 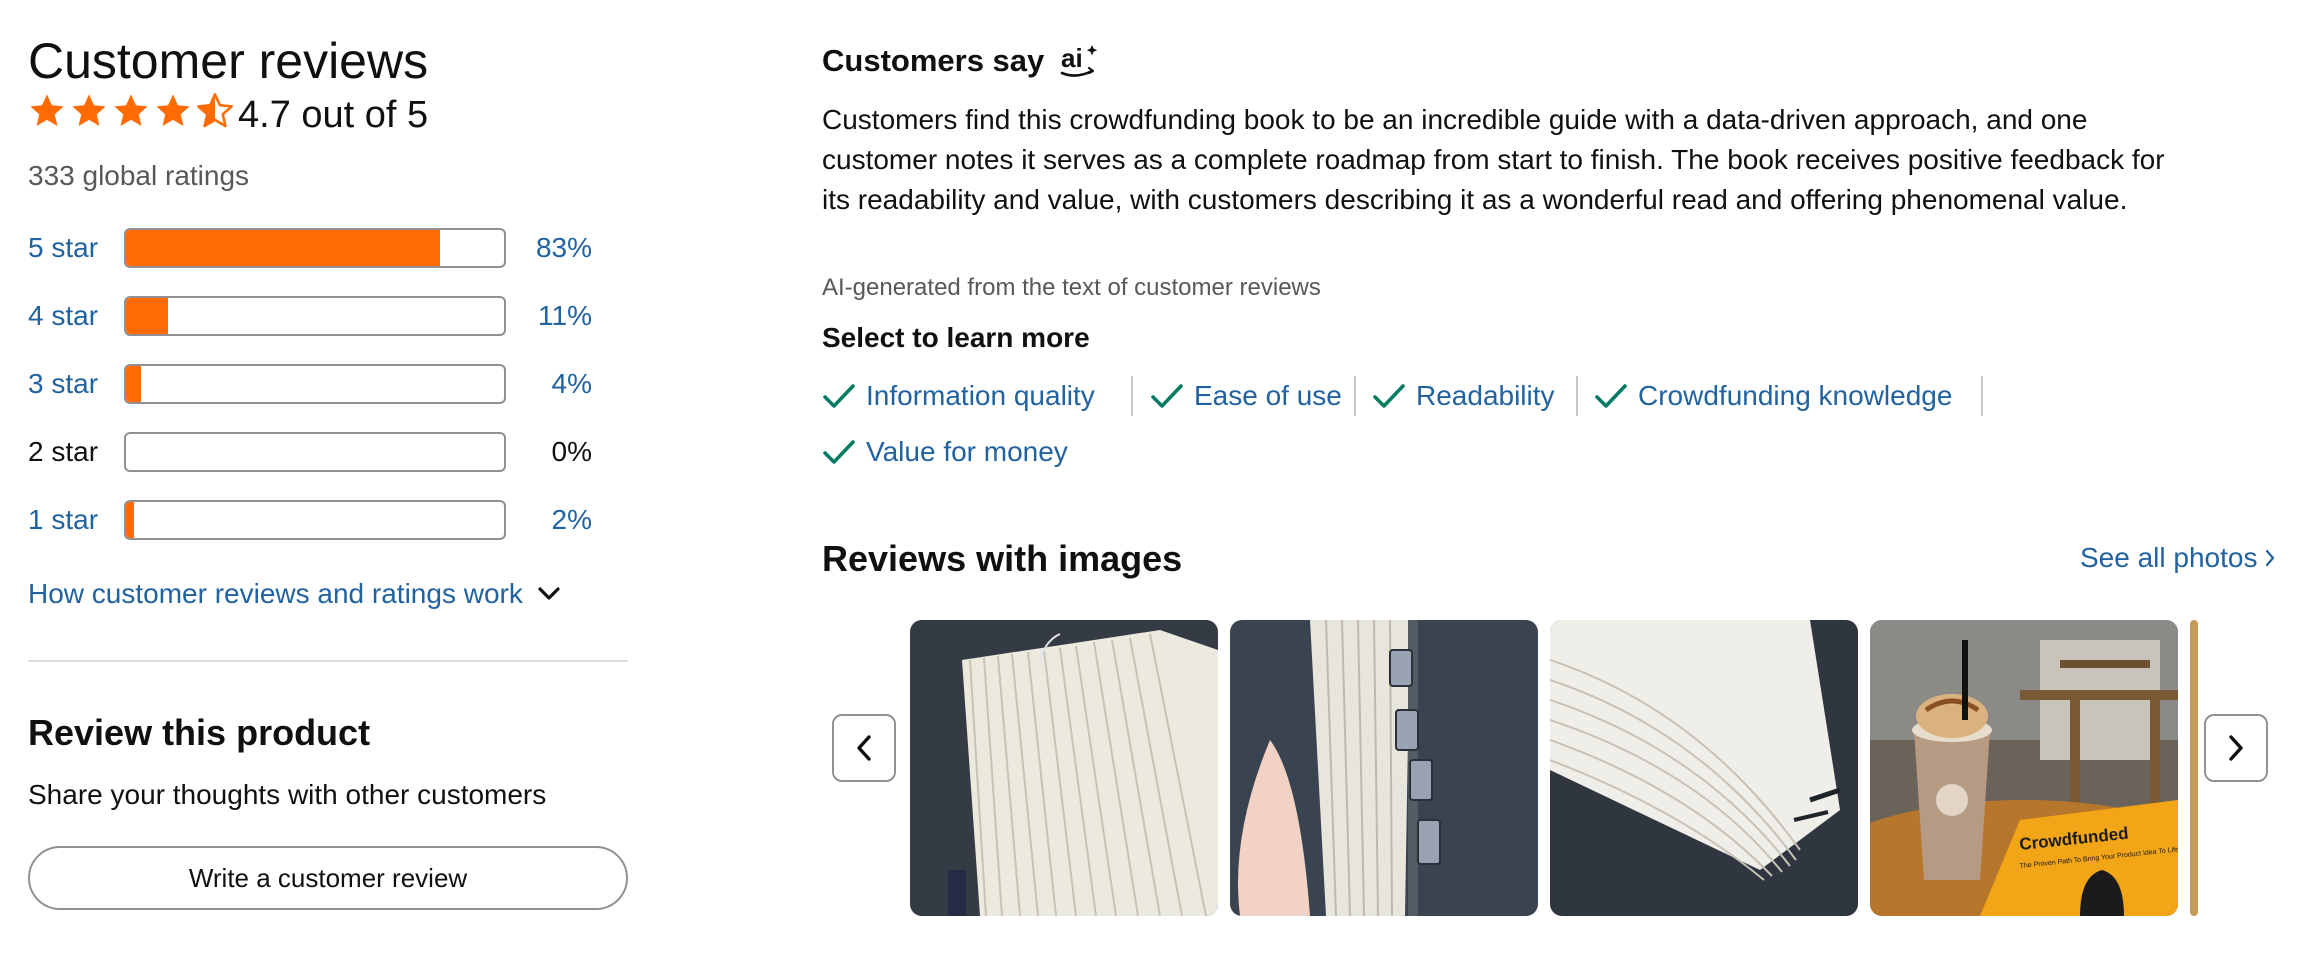 I want to click on histogram-label: 2 star, so click(x=63, y=451).